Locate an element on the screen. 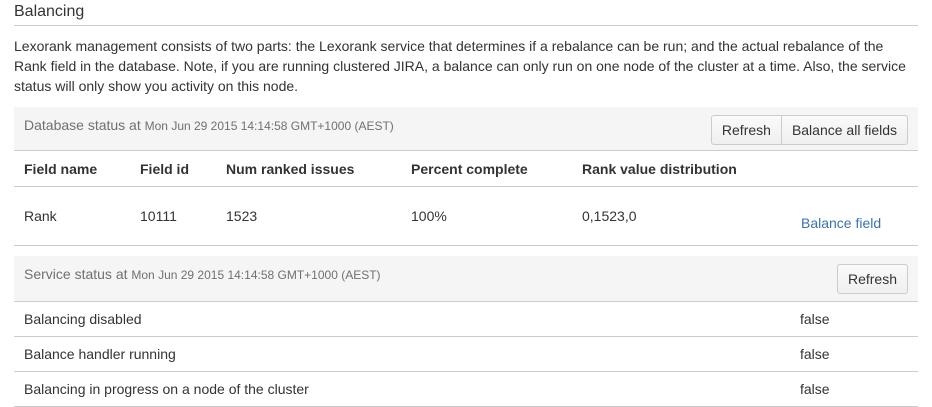 This screenshot has width=932, height=407. database-status-timestamp: Mon Jun 29 2015 14:14:58 GMT+1000 (AEST) is located at coordinates (269, 126).